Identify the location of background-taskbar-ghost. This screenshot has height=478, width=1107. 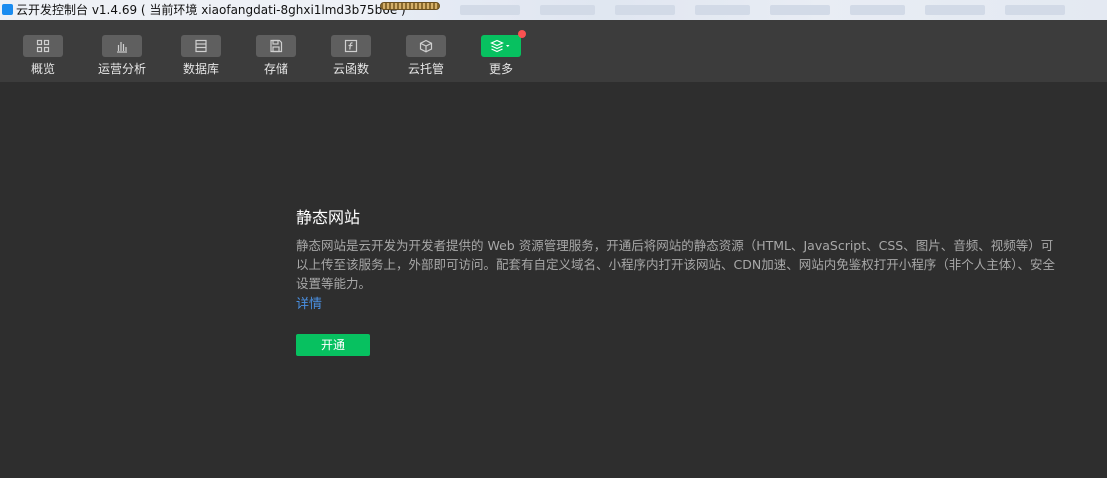
(748, 10).